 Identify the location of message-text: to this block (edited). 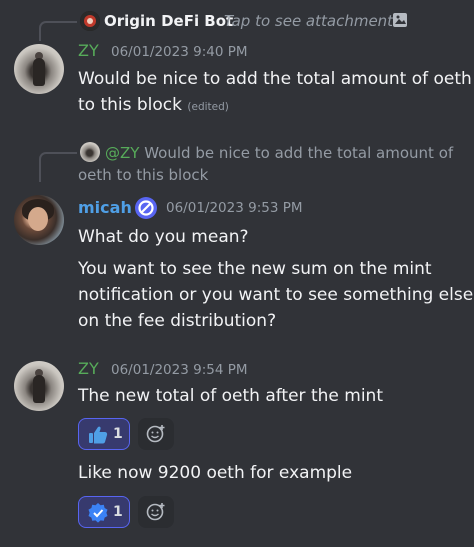
(153, 106).